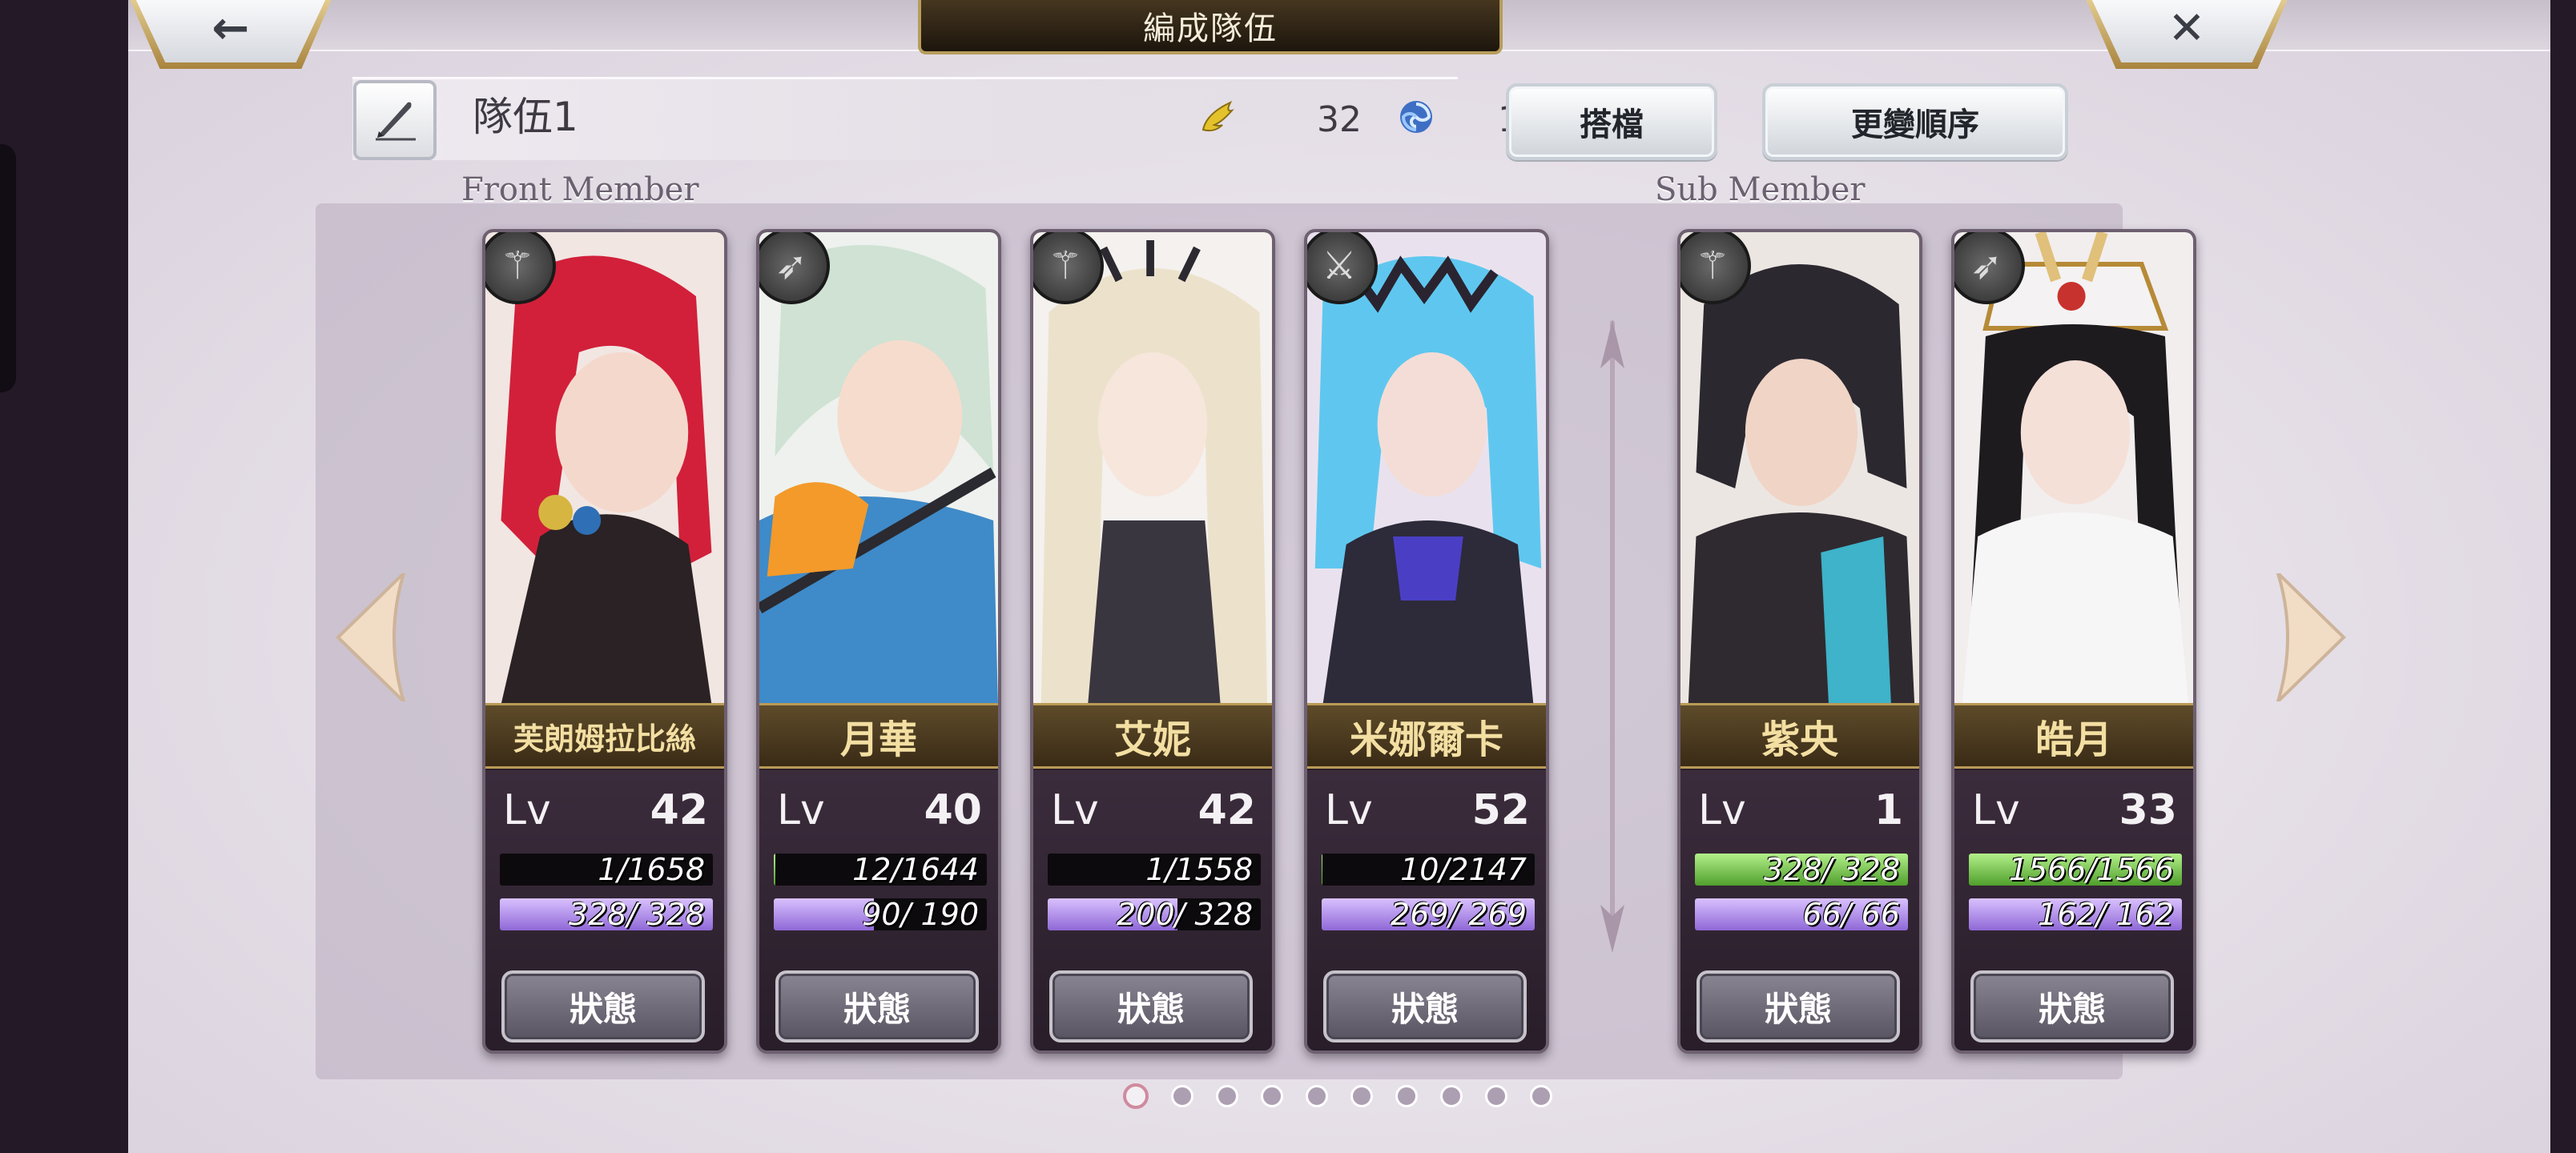  What do you see at coordinates (1500, 810) in the screenshot?
I see `level-value: 52` at bounding box center [1500, 810].